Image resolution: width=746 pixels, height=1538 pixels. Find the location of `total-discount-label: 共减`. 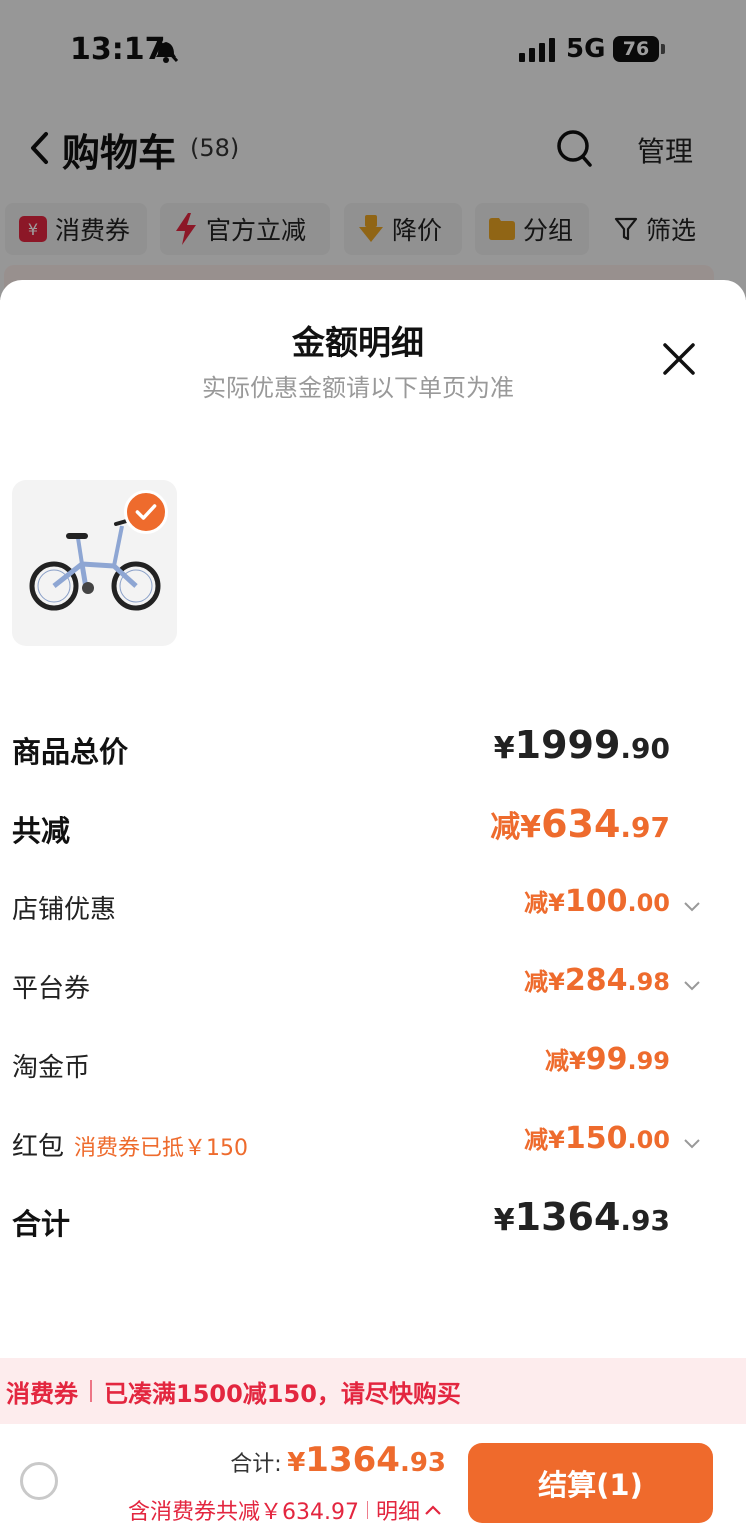

total-discount-label: 共减 is located at coordinates (41, 831).